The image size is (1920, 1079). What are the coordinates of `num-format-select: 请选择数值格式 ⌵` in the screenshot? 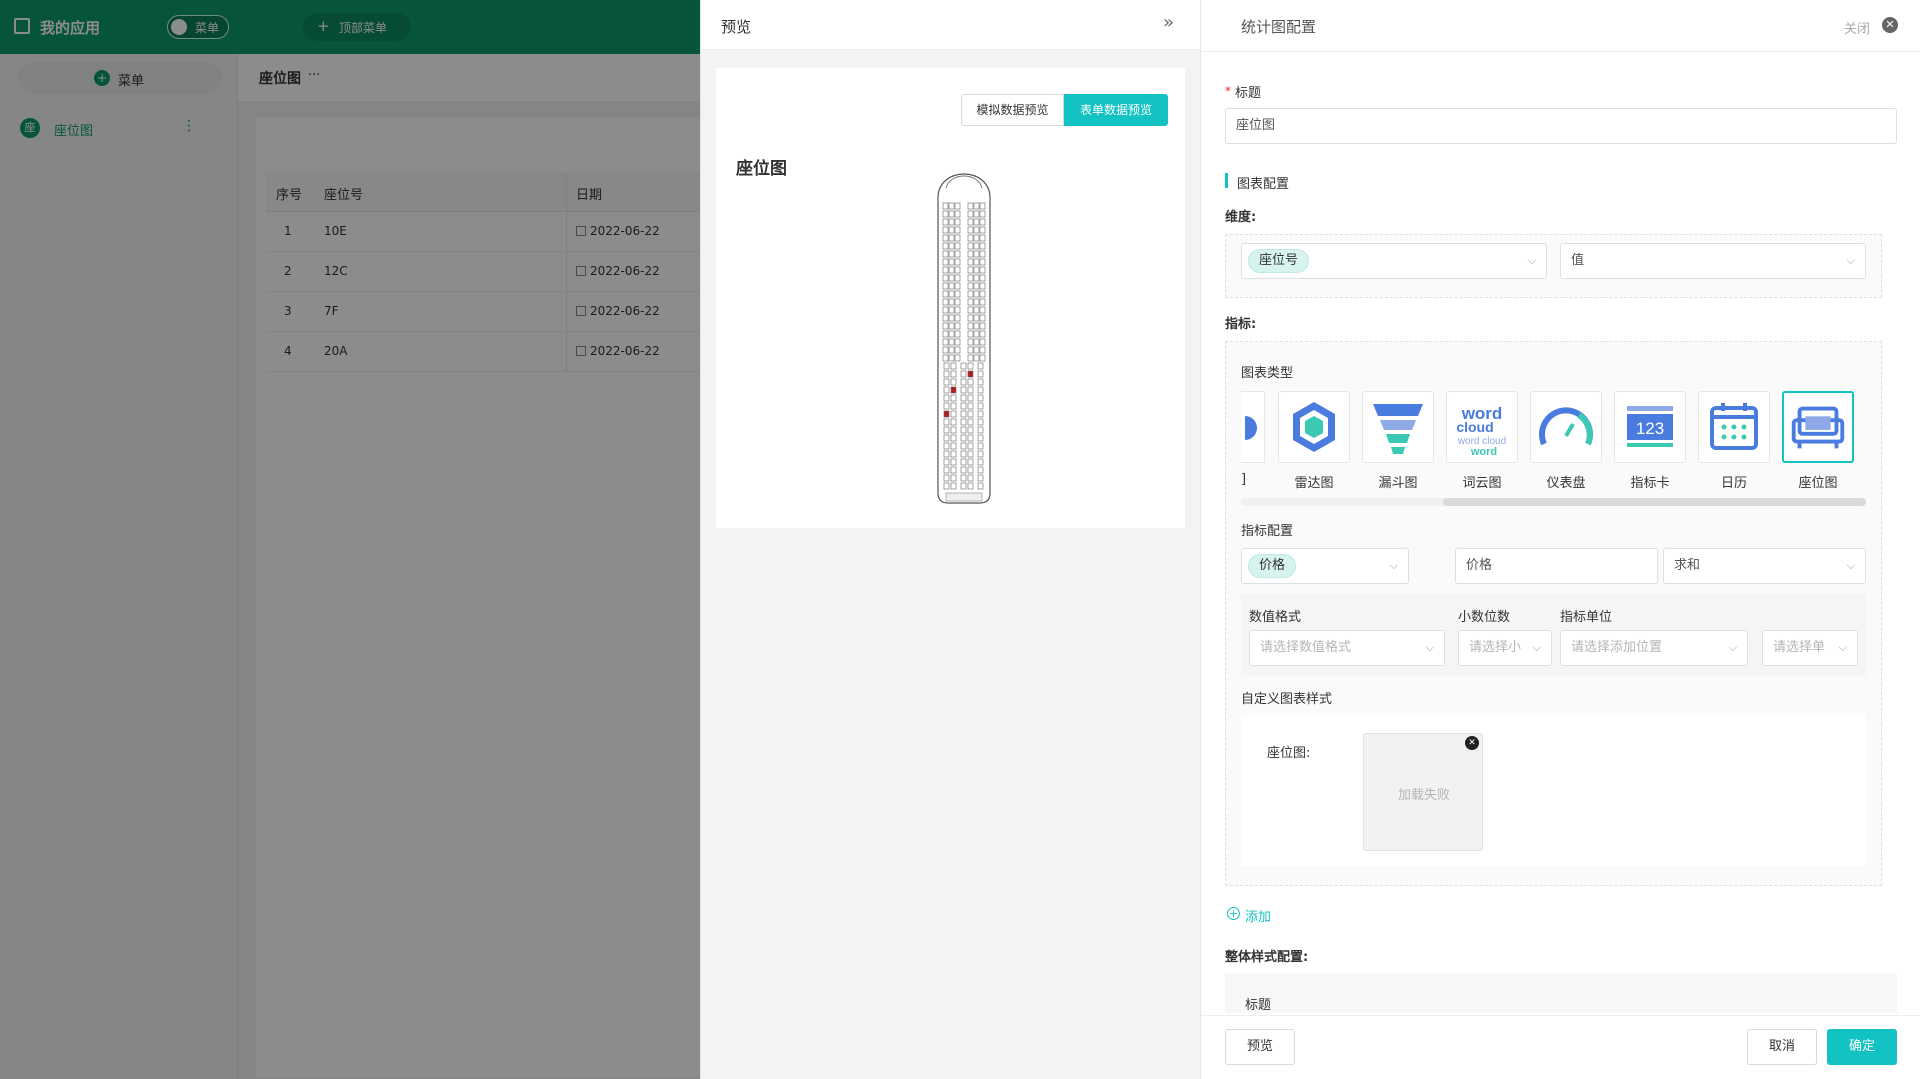 It's located at (1347, 648).